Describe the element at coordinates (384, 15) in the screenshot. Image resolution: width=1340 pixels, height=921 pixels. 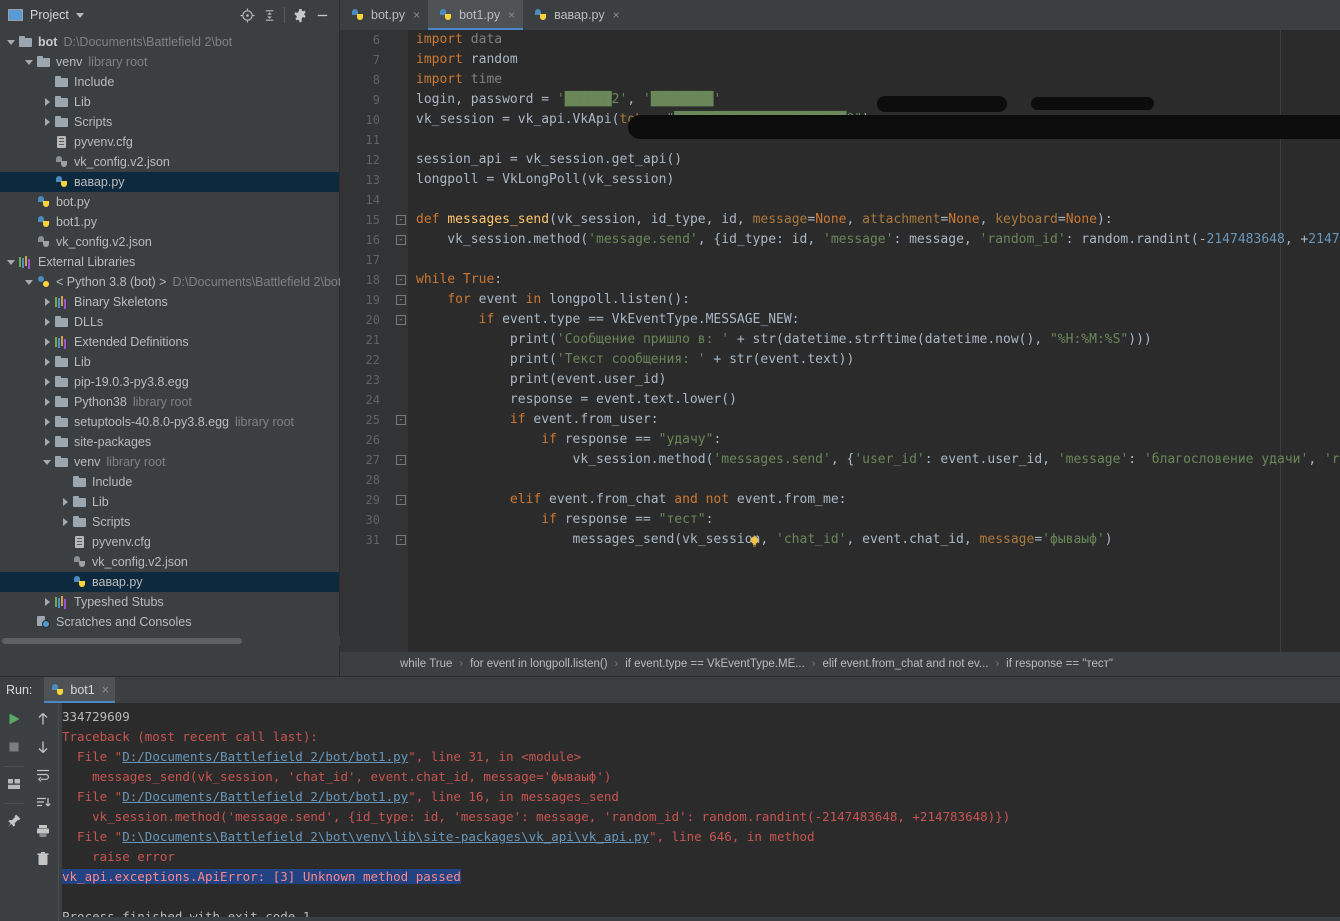
I see `editor-tab-bot.py: bot.py ×` at that location.